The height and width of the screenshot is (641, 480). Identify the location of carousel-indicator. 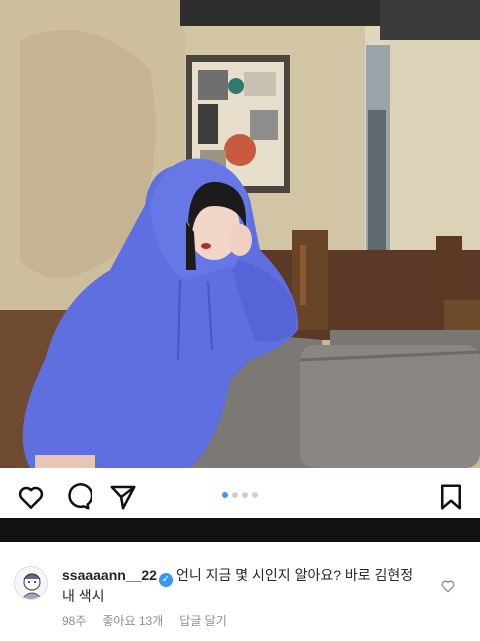
(240, 496).